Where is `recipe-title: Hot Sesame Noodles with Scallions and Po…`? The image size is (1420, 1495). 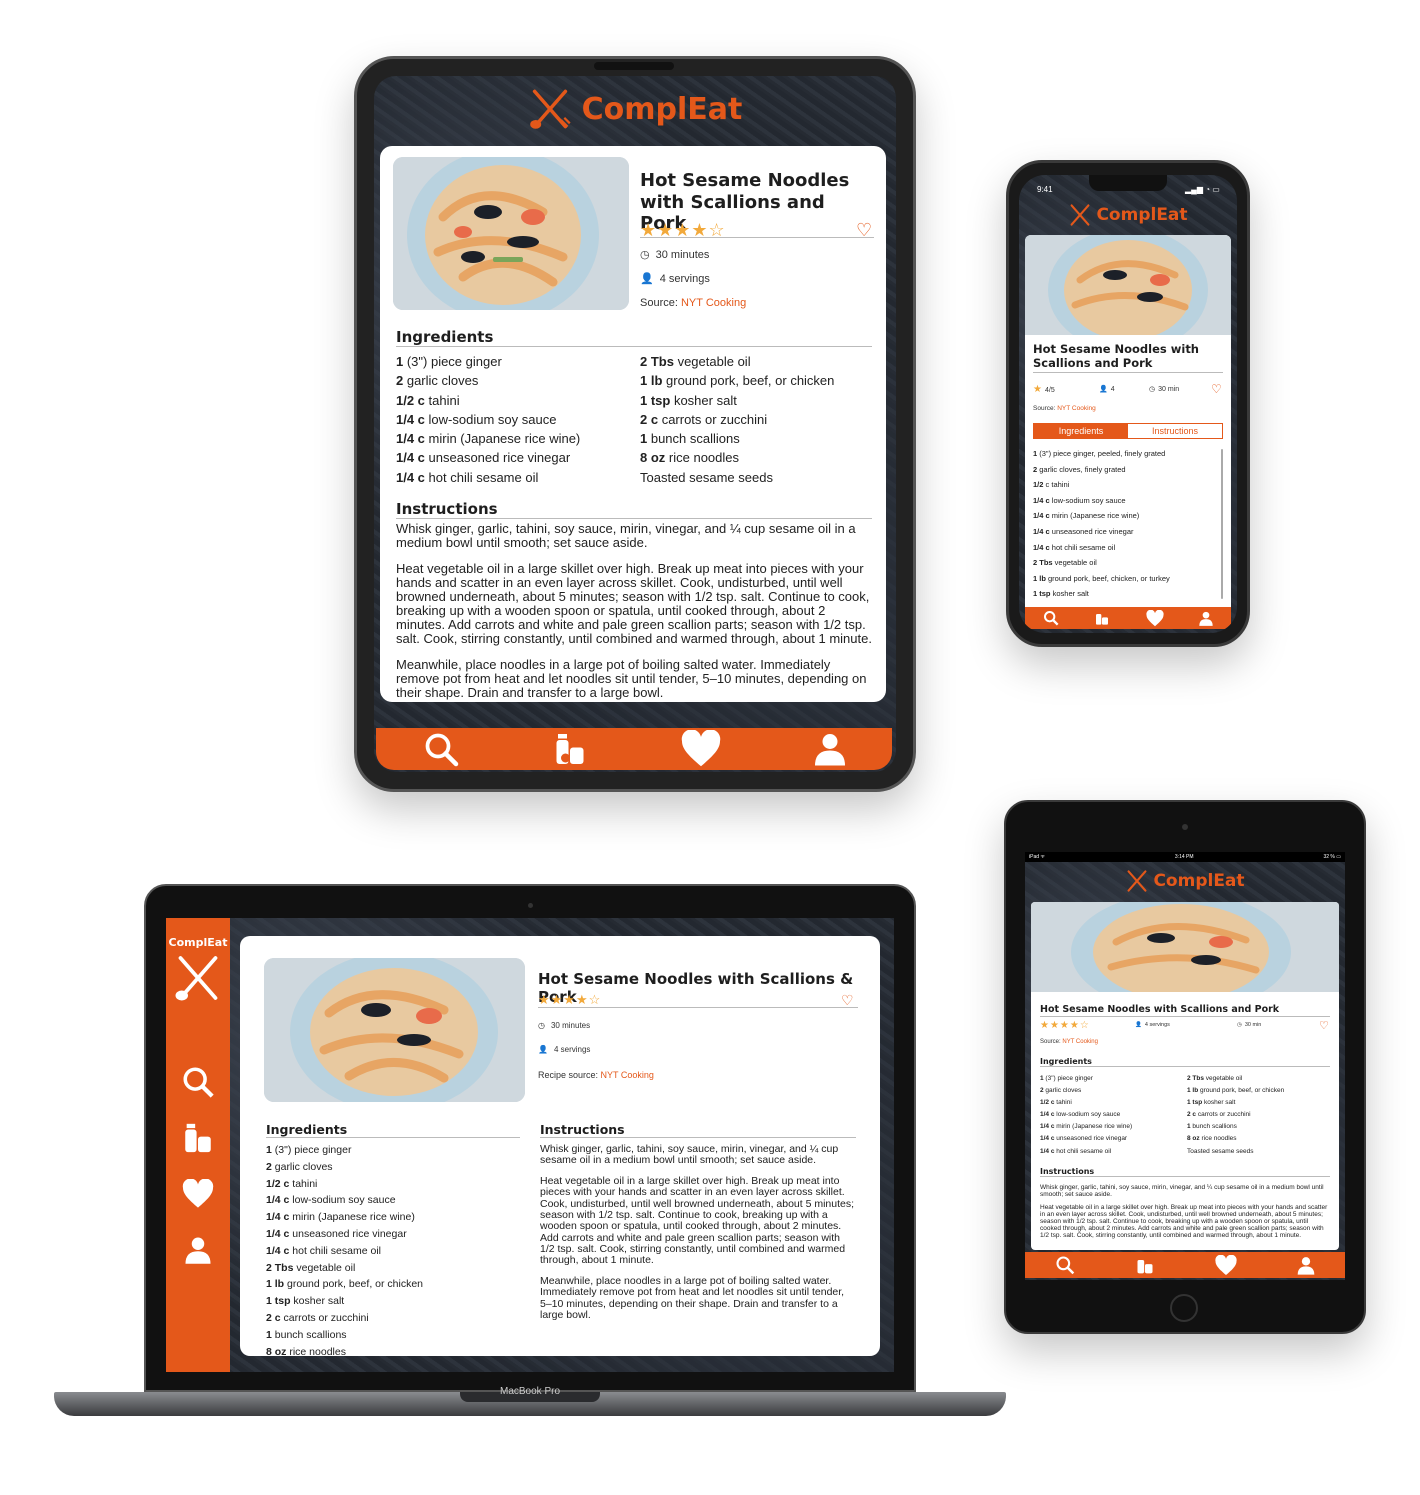 recipe-title: Hot Sesame Noodles with Scallions and Po… is located at coordinates (1128, 357).